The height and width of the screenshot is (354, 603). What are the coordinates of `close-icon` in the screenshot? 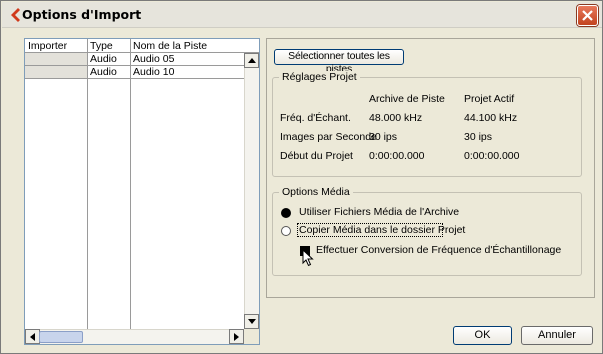 It's located at (587, 15).